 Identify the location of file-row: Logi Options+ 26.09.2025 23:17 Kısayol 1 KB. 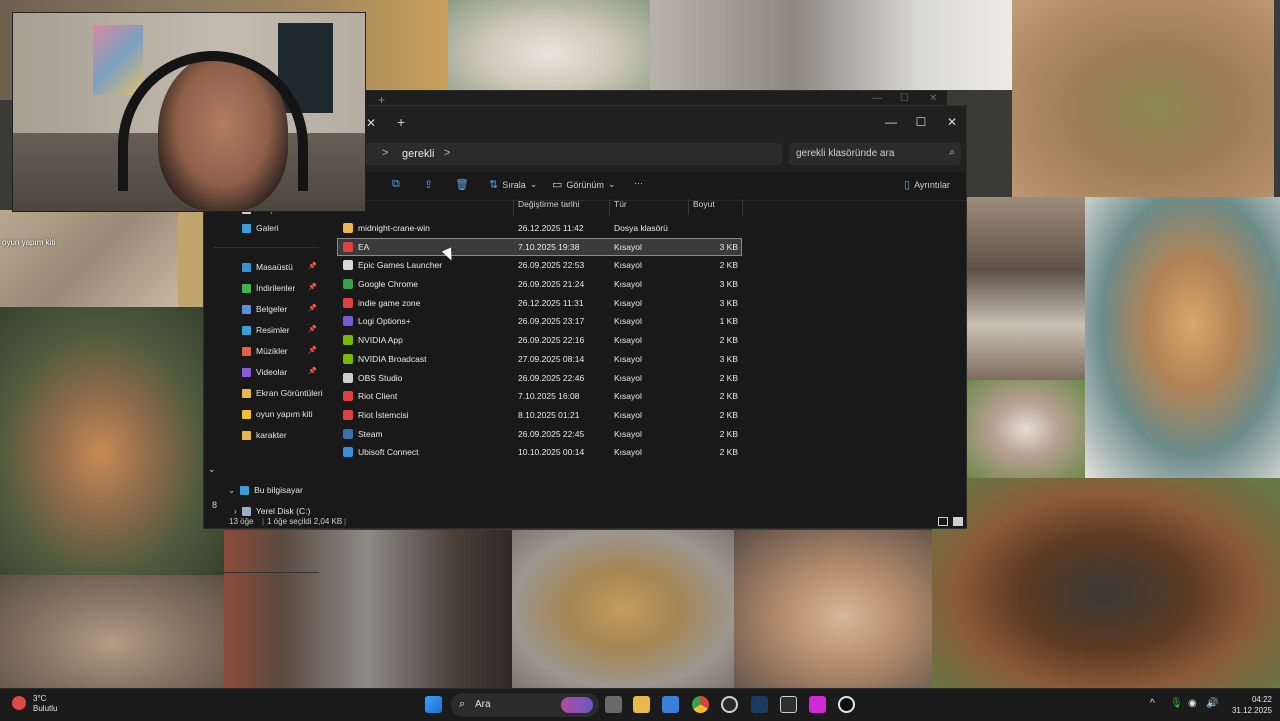
(539, 321).